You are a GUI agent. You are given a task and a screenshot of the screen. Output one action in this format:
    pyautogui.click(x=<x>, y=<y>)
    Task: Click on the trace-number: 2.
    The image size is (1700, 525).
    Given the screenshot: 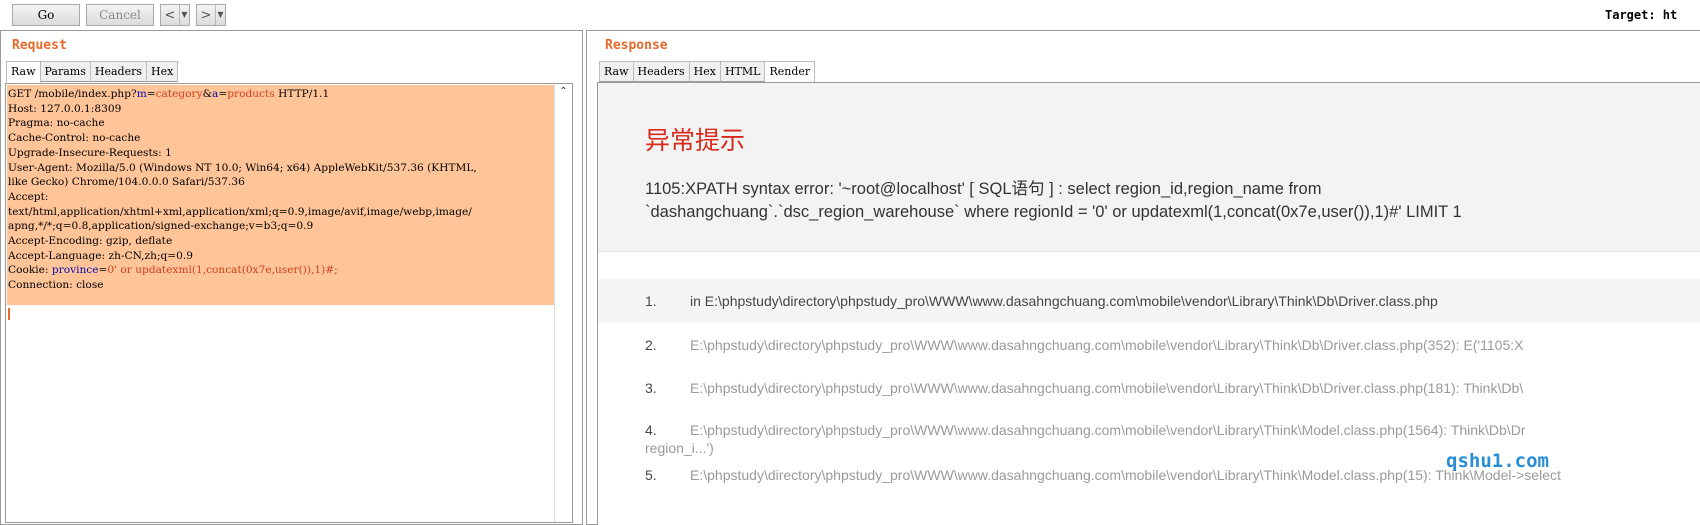 What is the action you would take?
    pyautogui.click(x=651, y=344)
    